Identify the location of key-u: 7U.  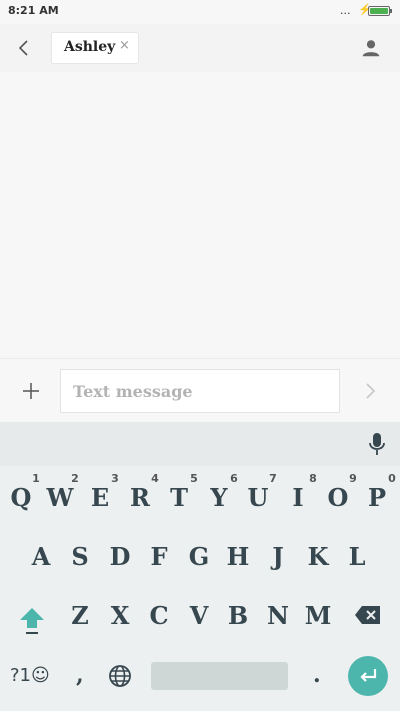
(260, 492).